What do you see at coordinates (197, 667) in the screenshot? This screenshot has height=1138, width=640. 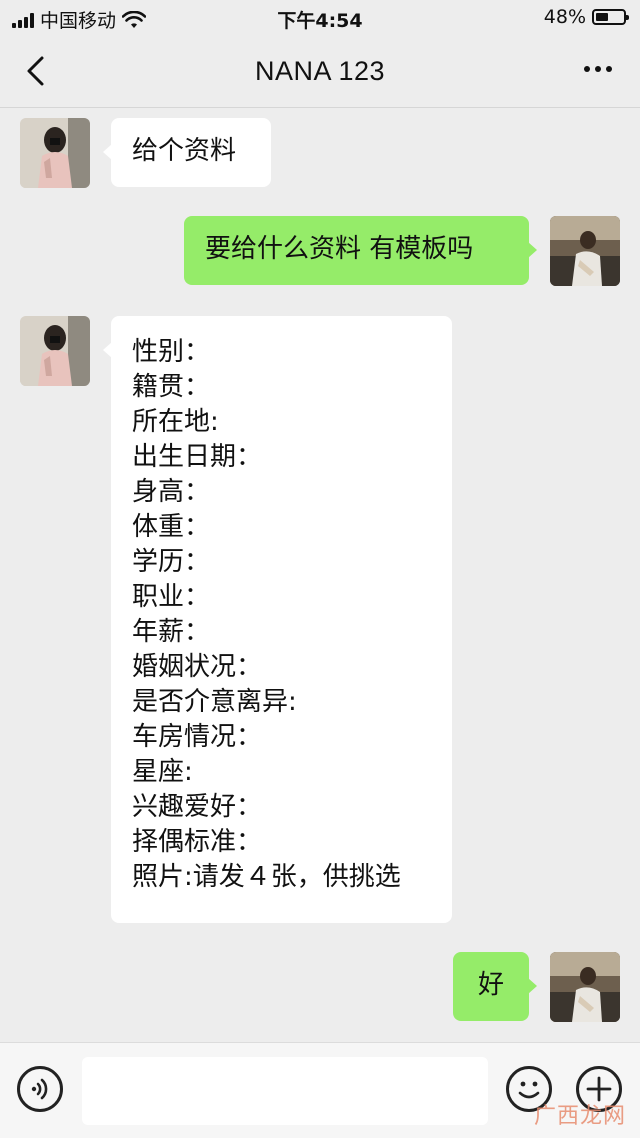 I see `form-line: 婚姻状况：` at bounding box center [197, 667].